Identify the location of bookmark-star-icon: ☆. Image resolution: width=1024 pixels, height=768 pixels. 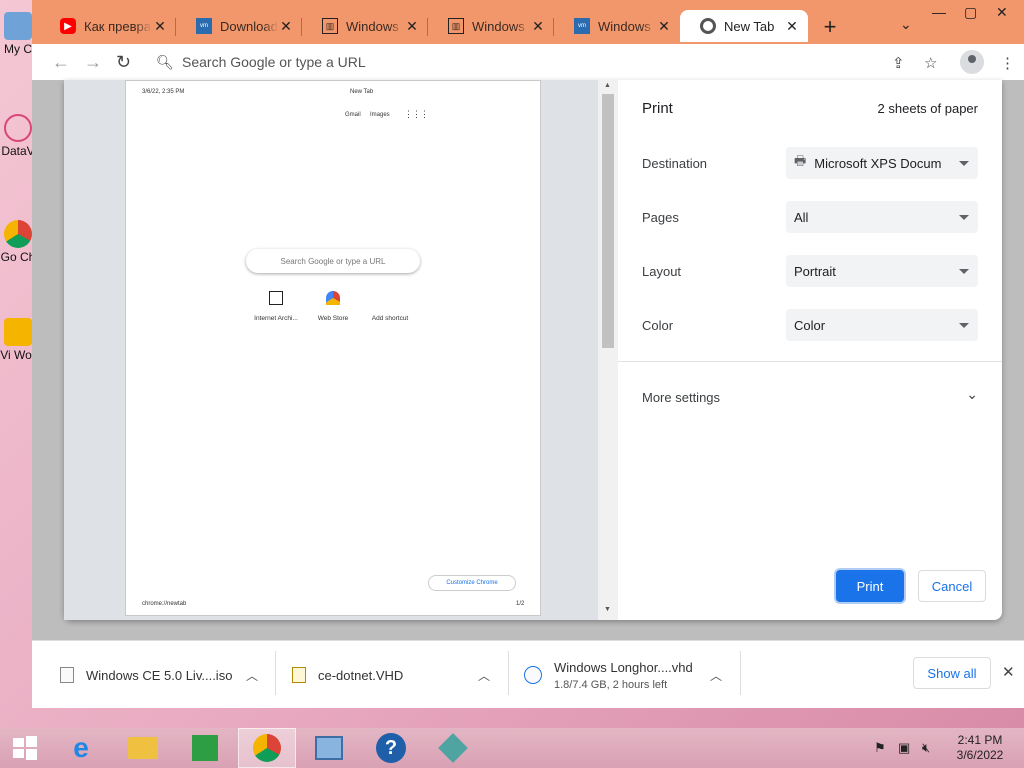
(930, 63).